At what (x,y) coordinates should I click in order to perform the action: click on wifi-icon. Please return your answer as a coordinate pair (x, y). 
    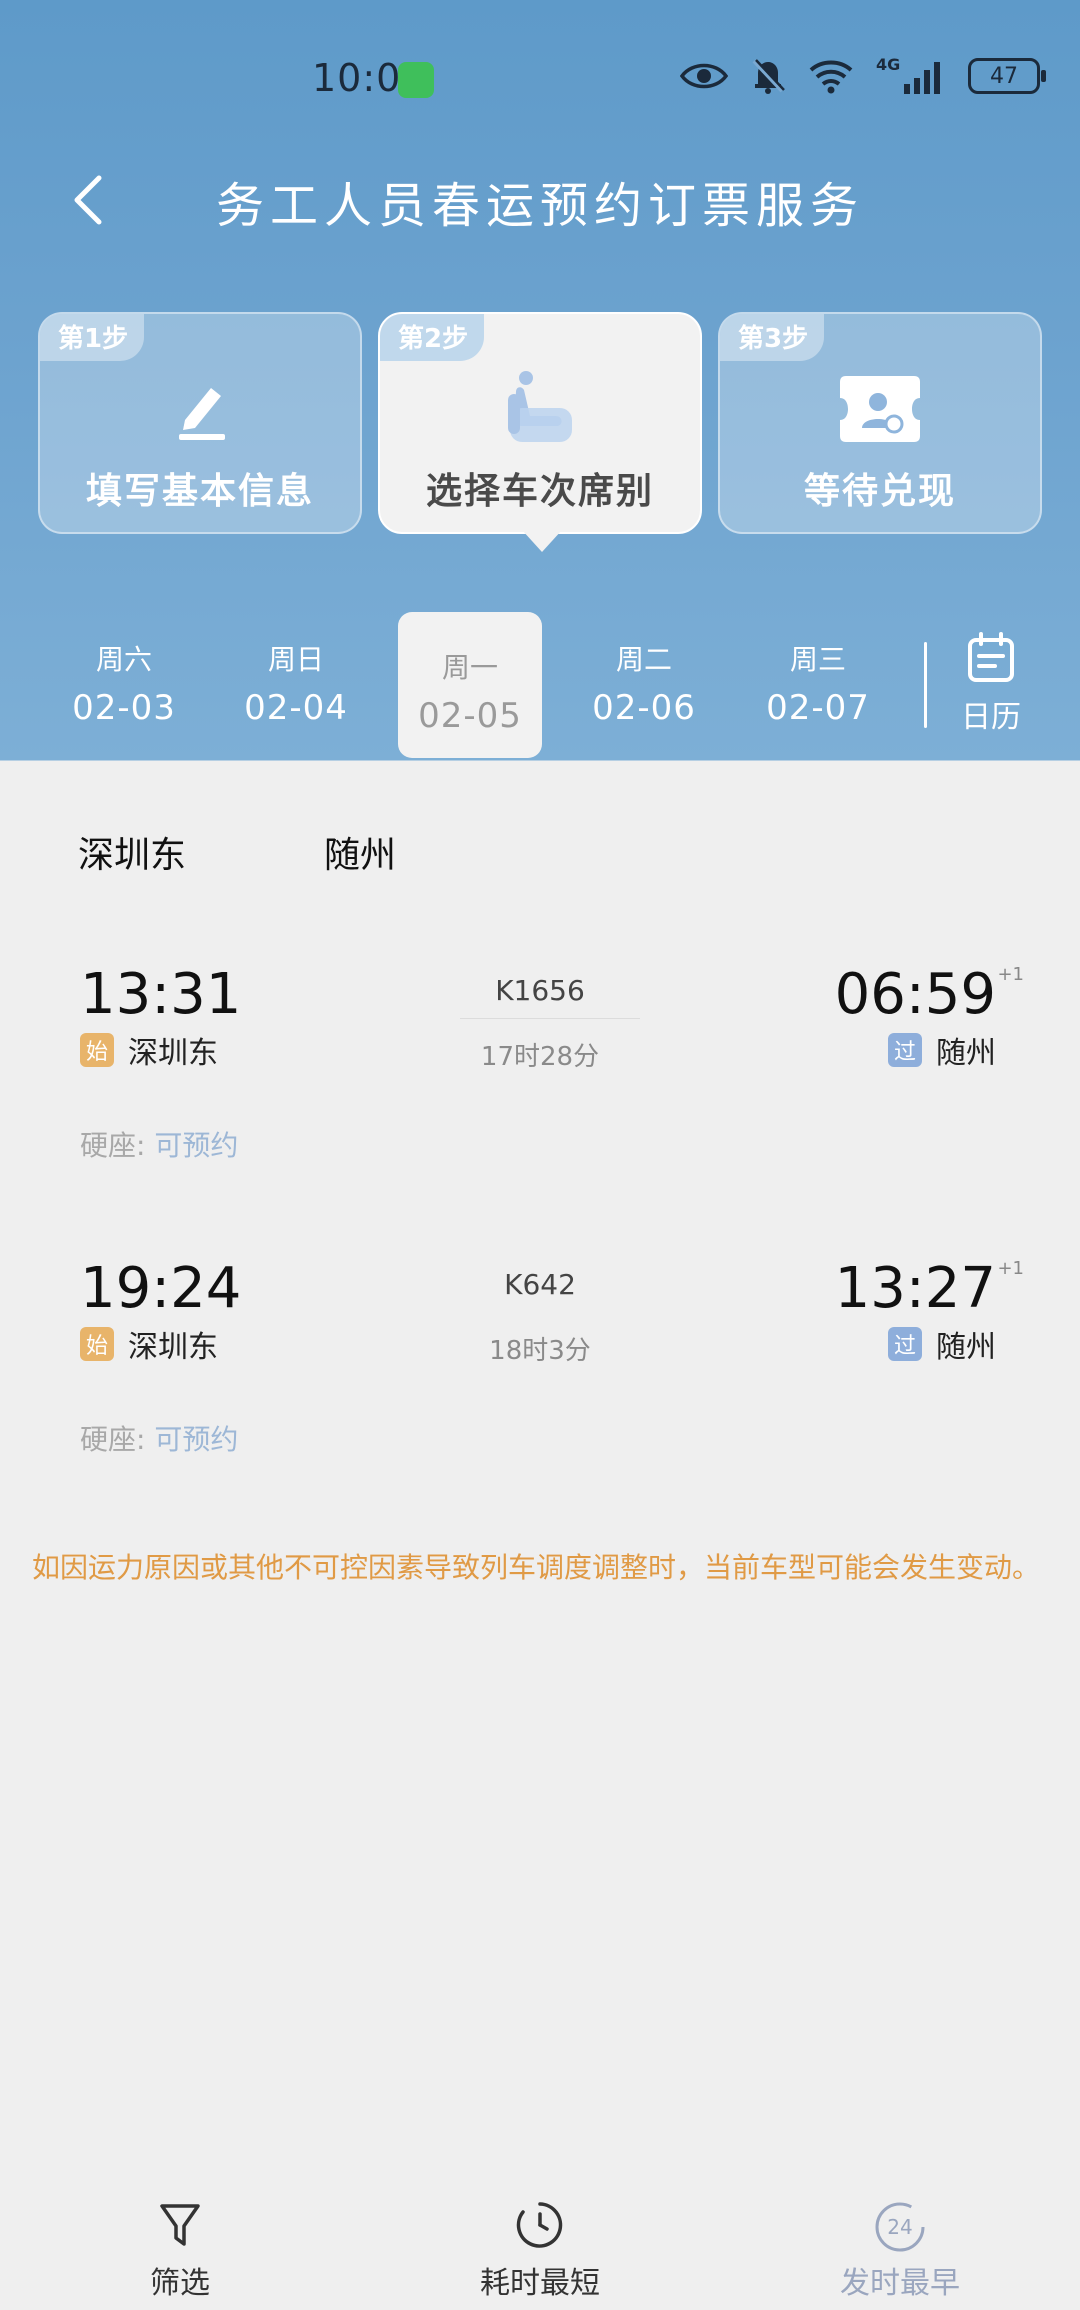
    Looking at the image, I should click on (831, 77).